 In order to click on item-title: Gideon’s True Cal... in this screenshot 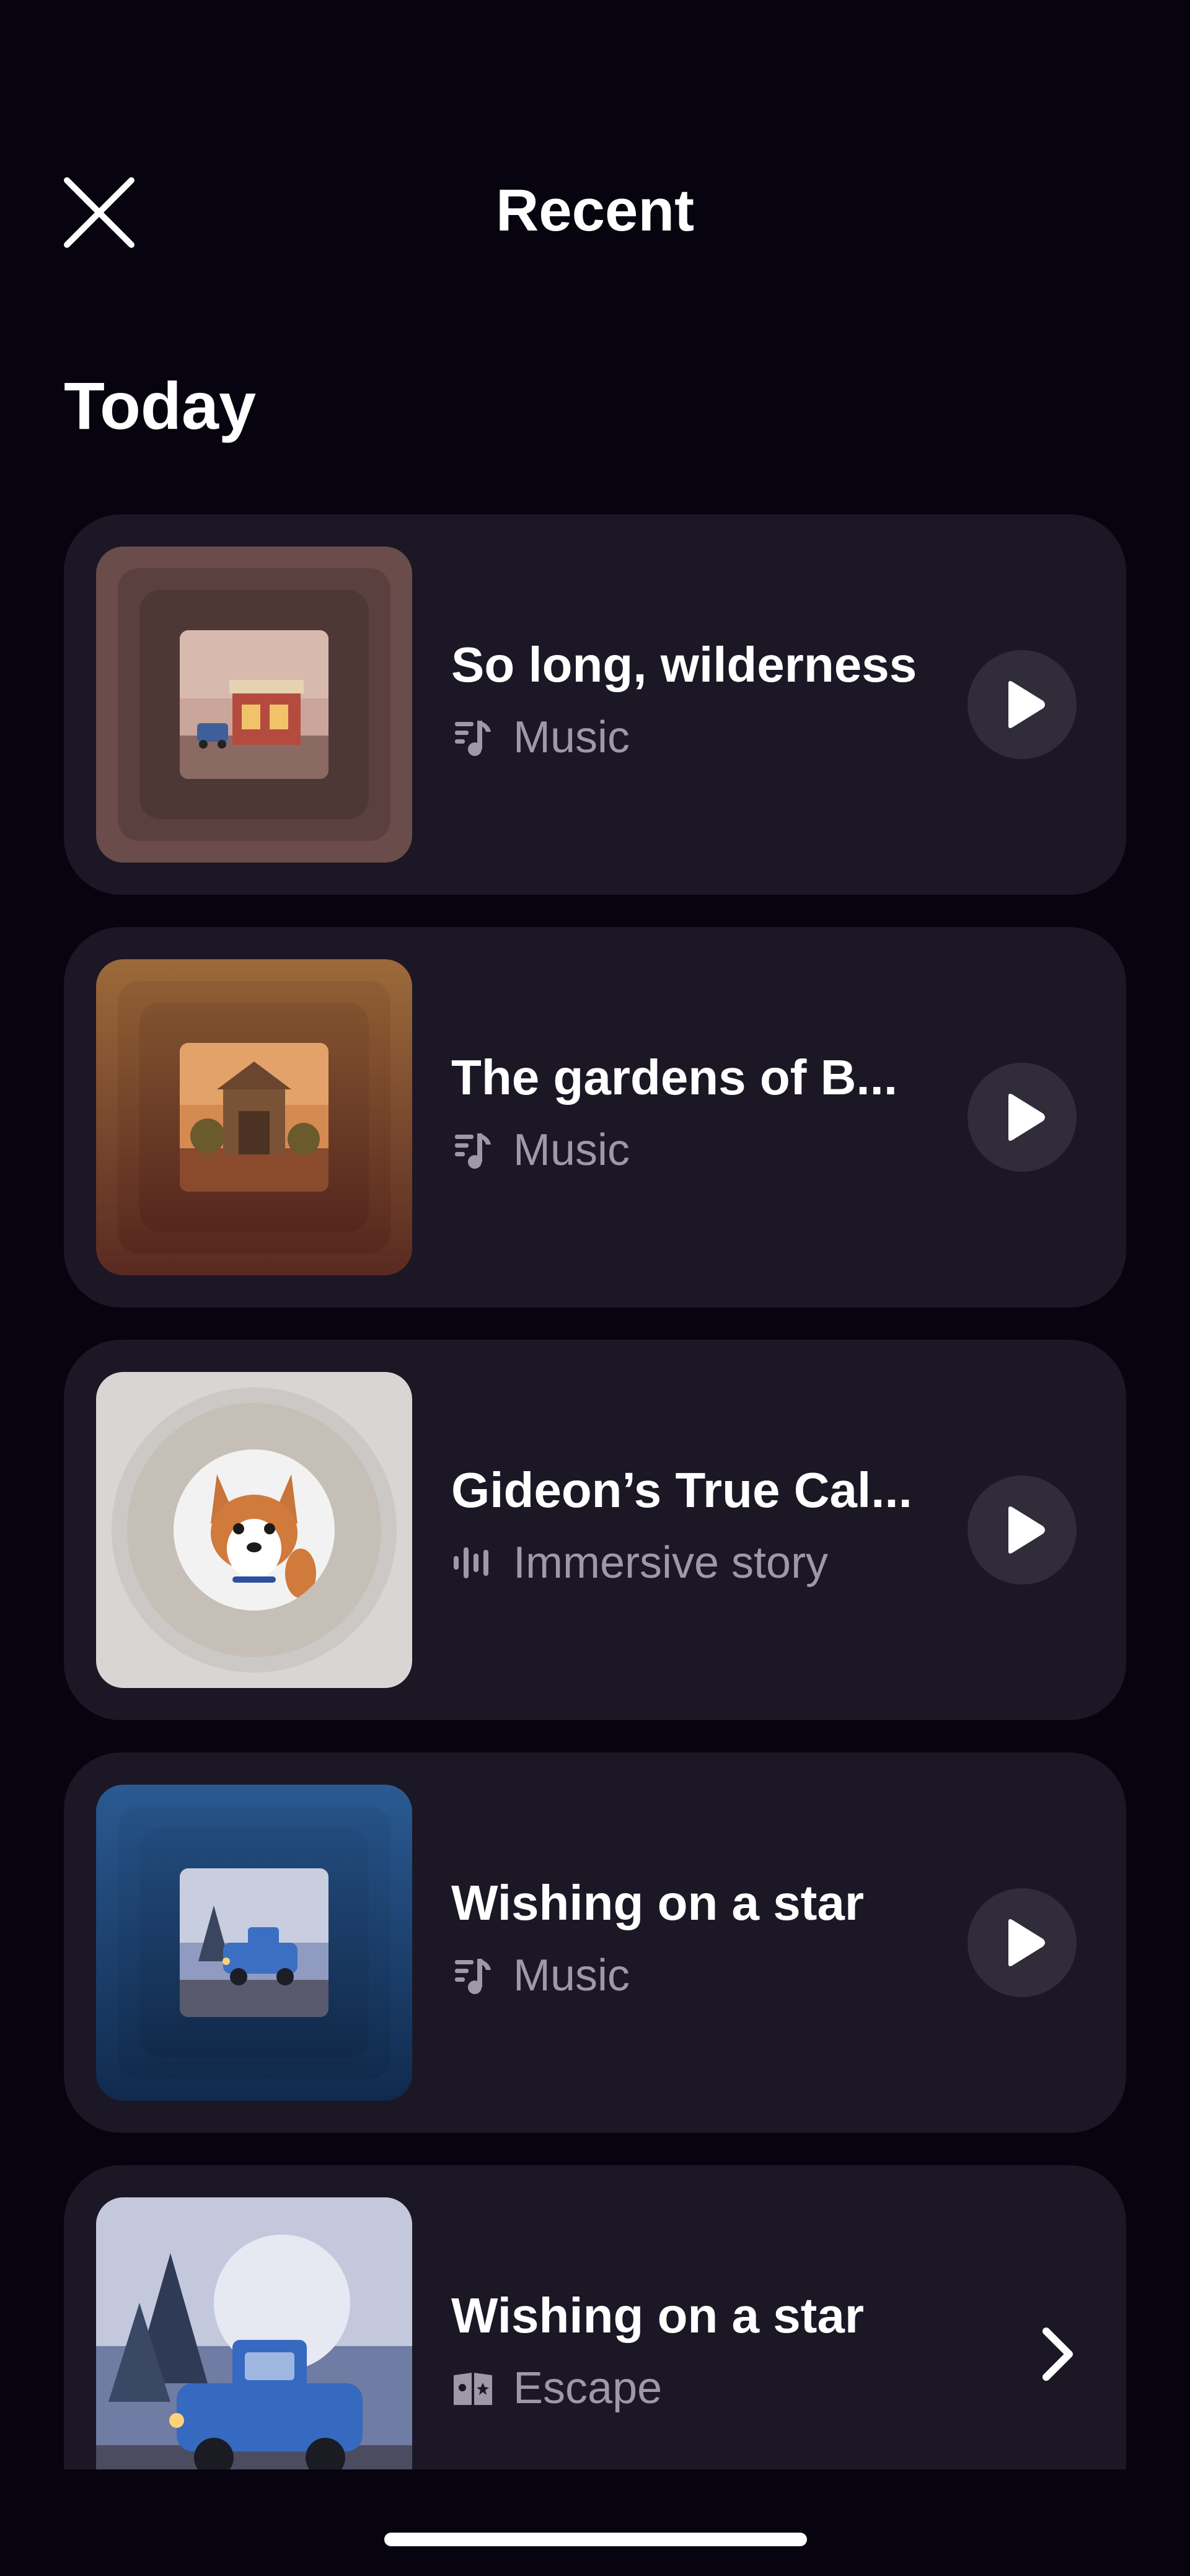, I will do `click(681, 1490)`.